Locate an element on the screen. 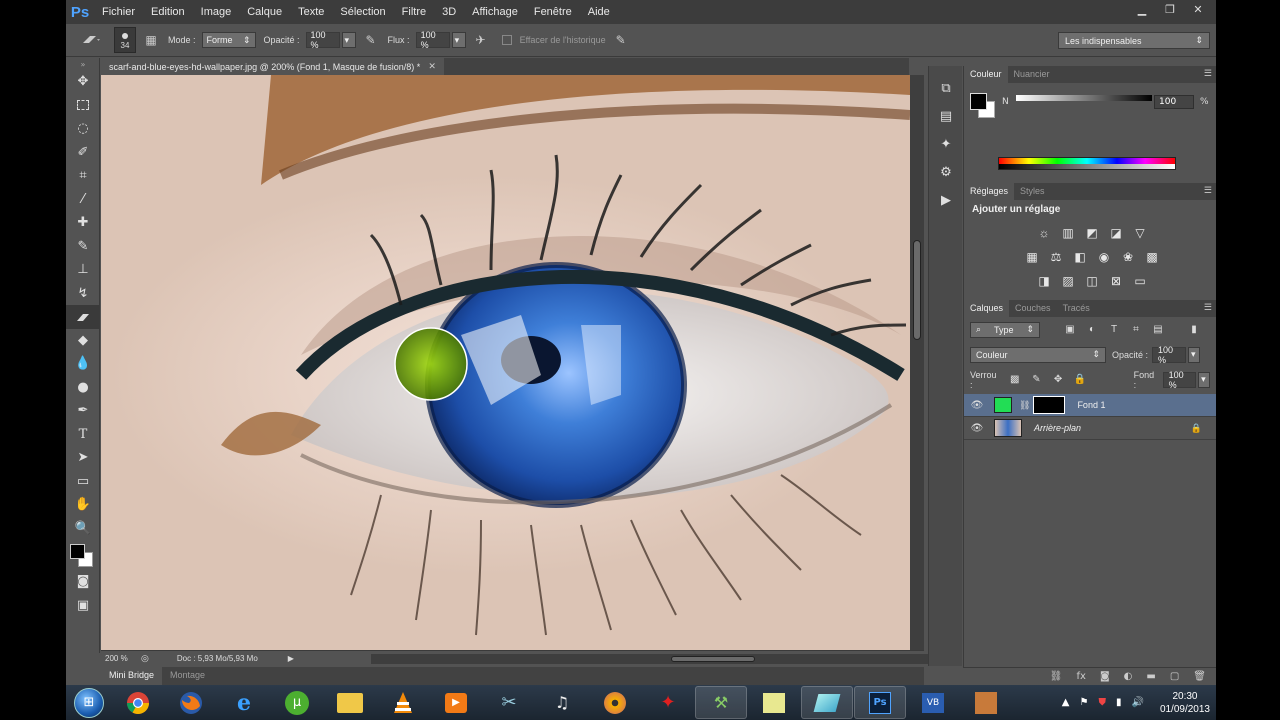 The height and width of the screenshot is (720, 1280). color-lookup-icon: ▩ is located at coordinates (1152, 257).